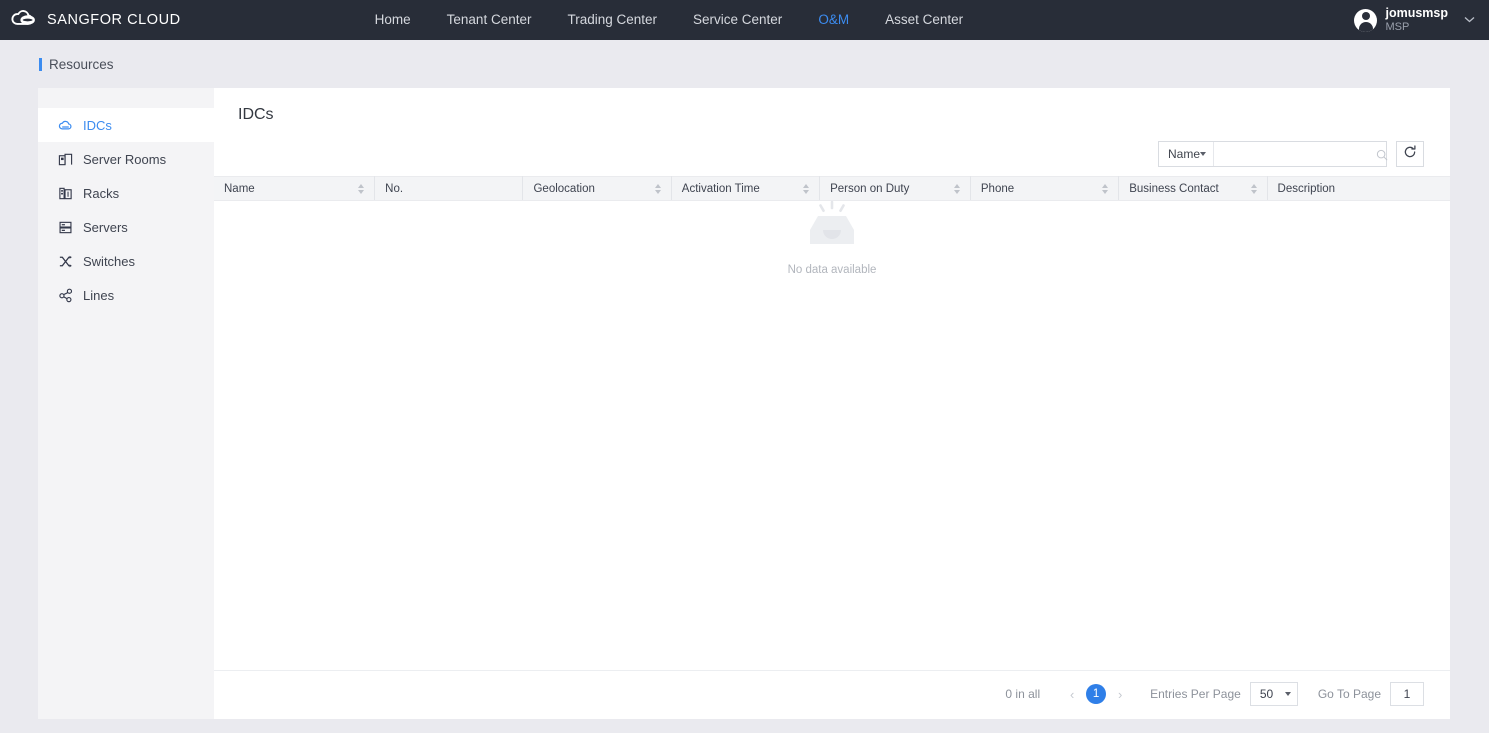  Describe the element at coordinates (1045, 188) in the screenshot. I see `column-header-phone: Phone` at that location.